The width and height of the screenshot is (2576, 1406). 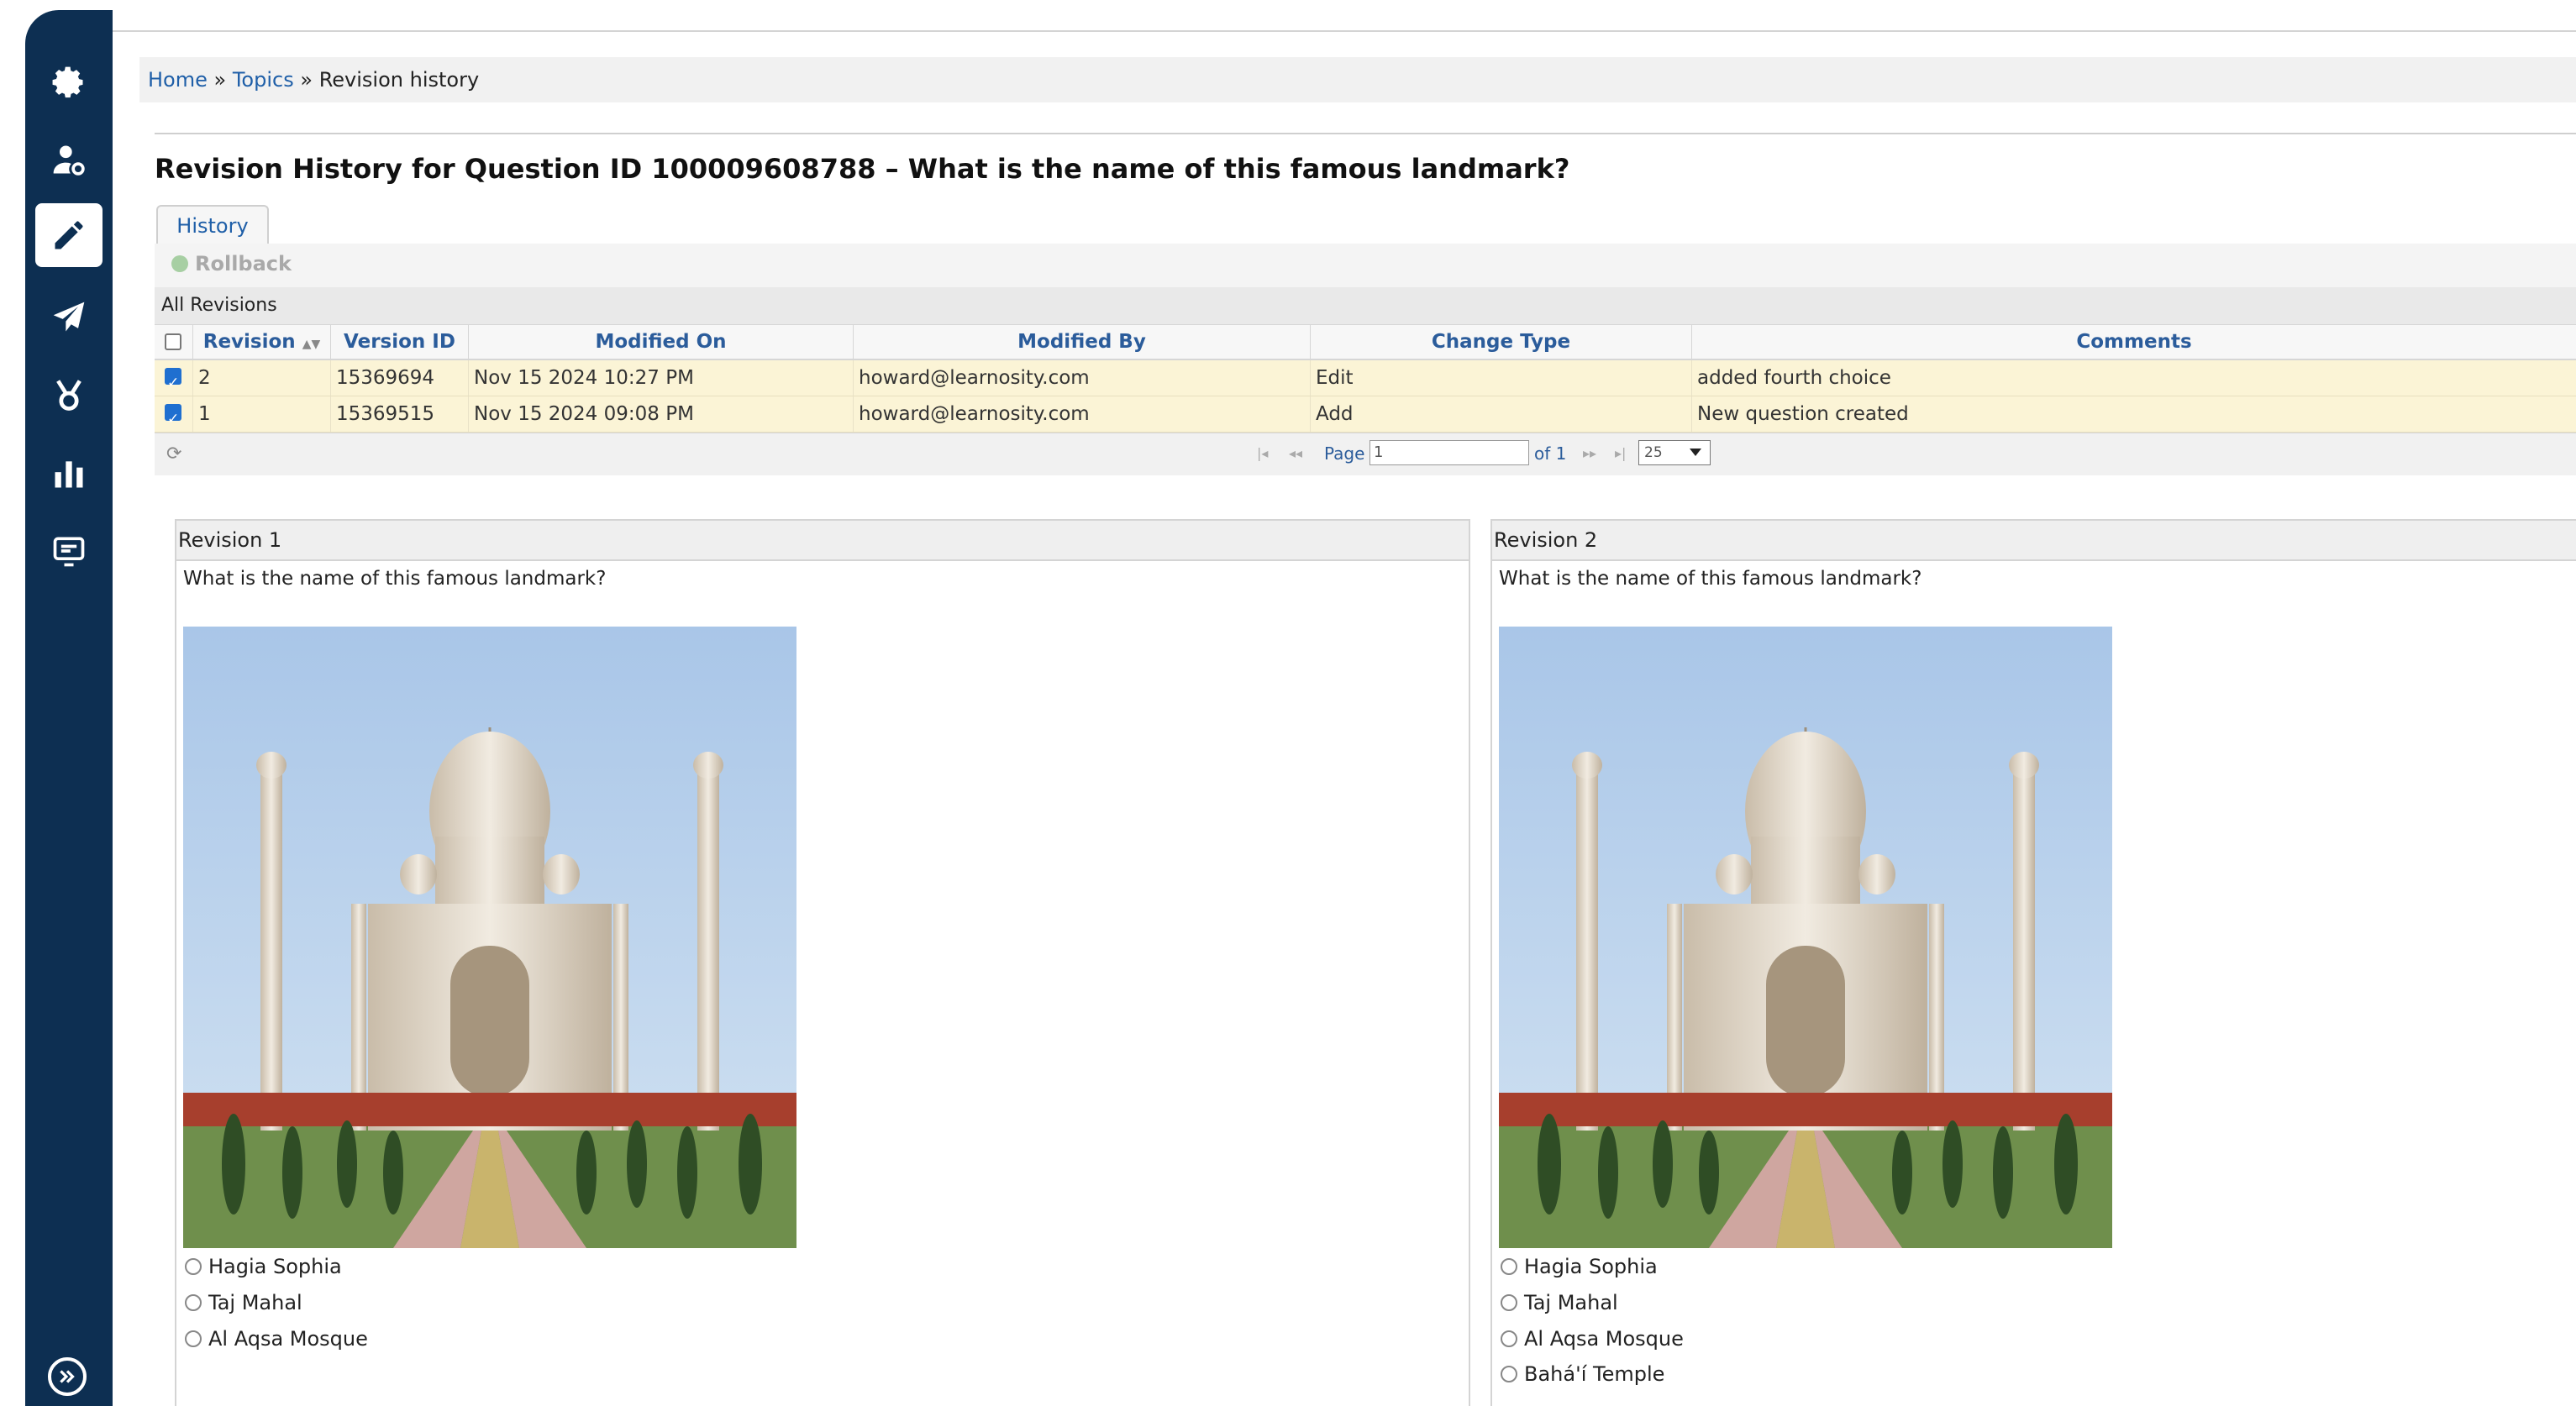 I want to click on users-nav-item, so click(x=69, y=159).